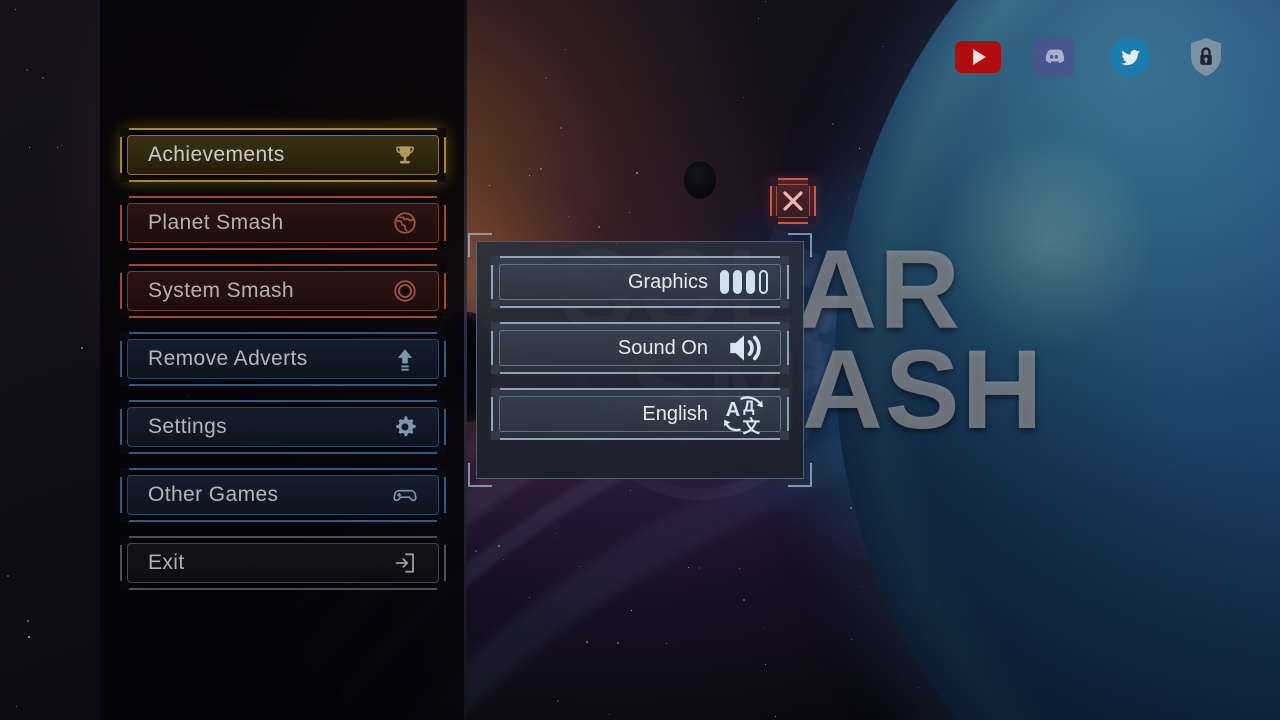 Image resolution: width=1280 pixels, height=720 pixels. What do you see at coordinates (700, 180) in the screenshot?
I see `moon-body` at bounding box center [700, 180].